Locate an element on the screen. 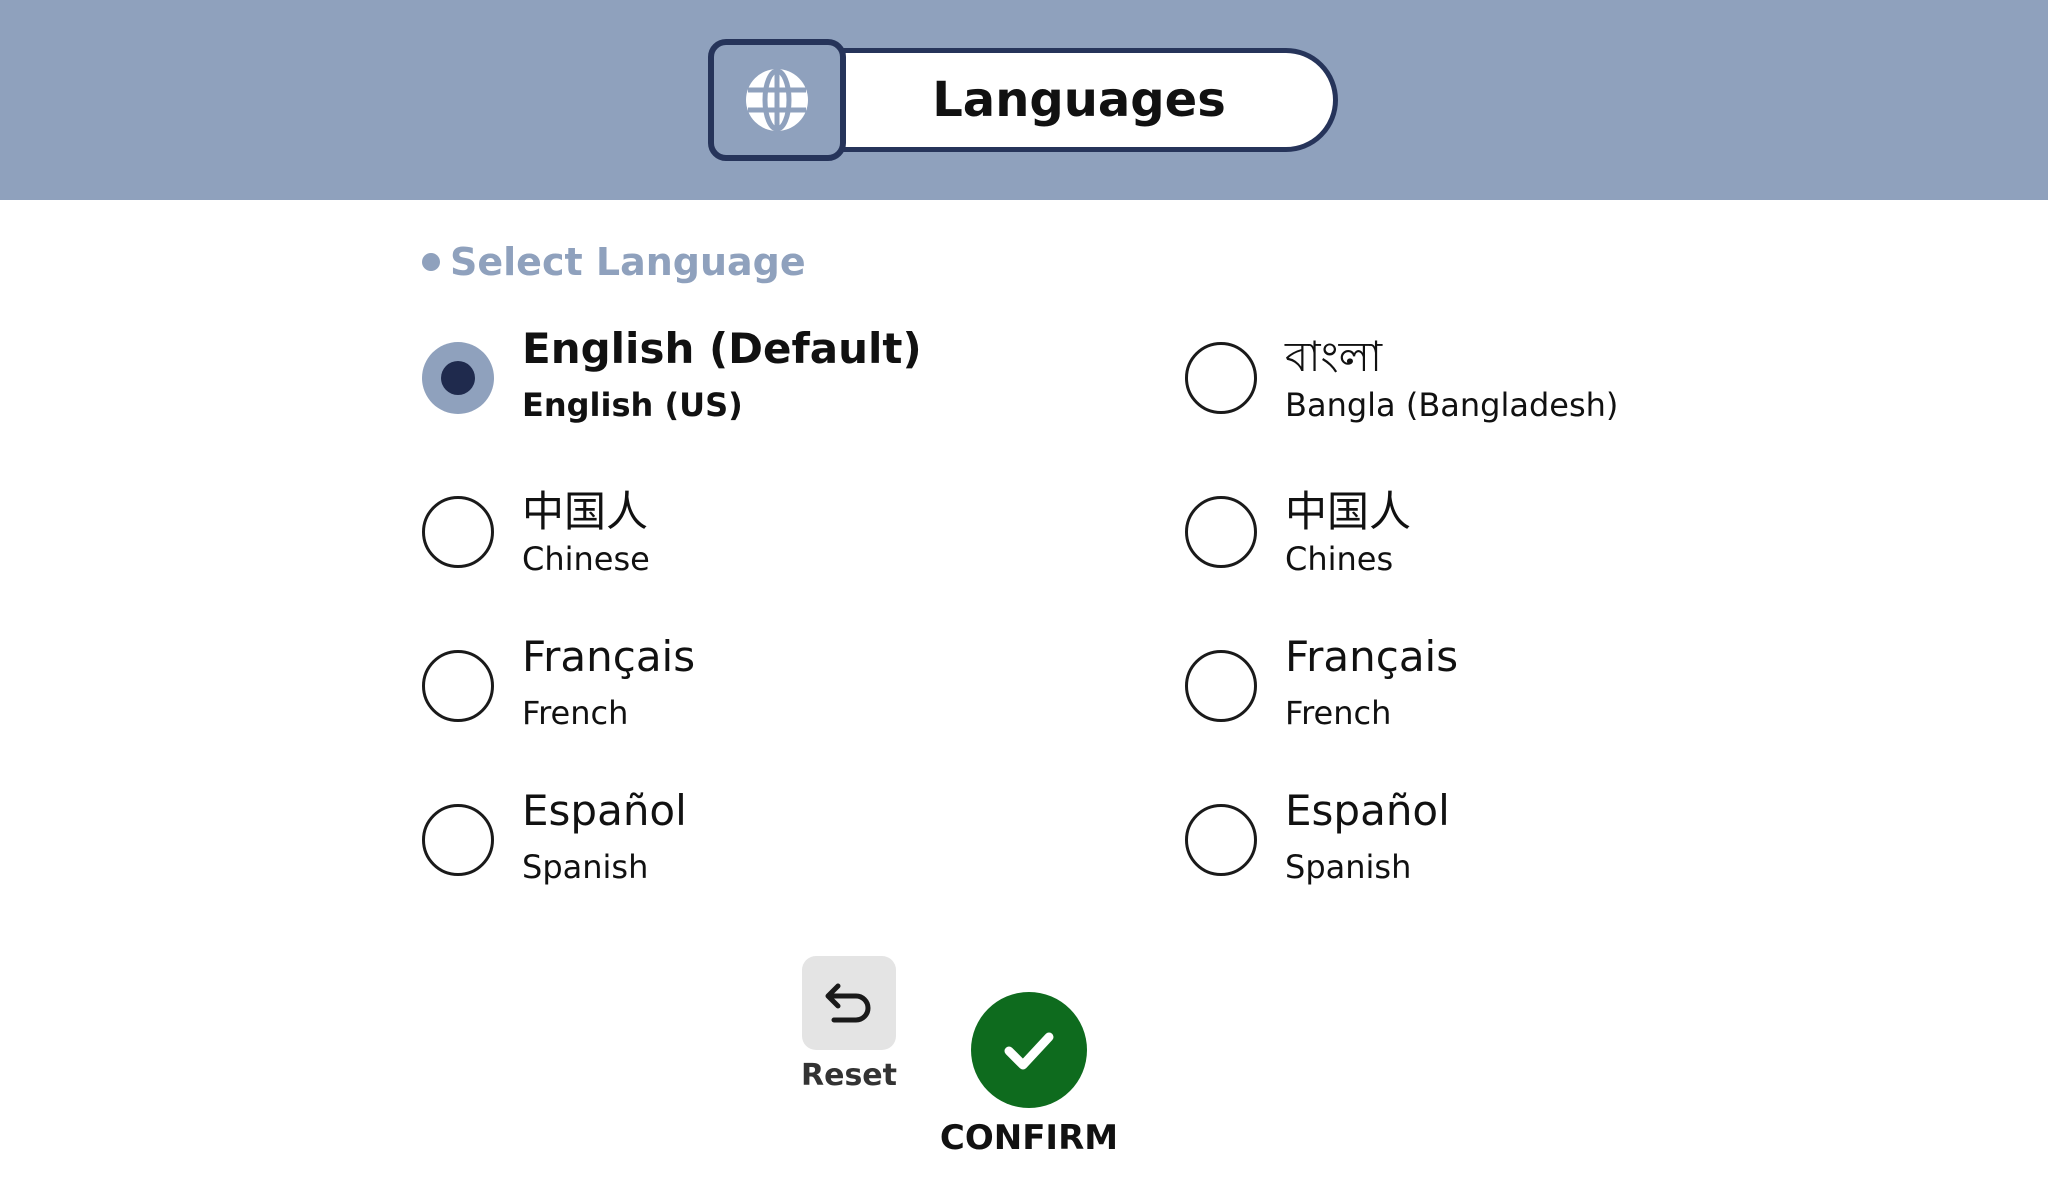 This screenshot has height=1200, width=2048. check-icon is located at coordinates (1029, 1051).